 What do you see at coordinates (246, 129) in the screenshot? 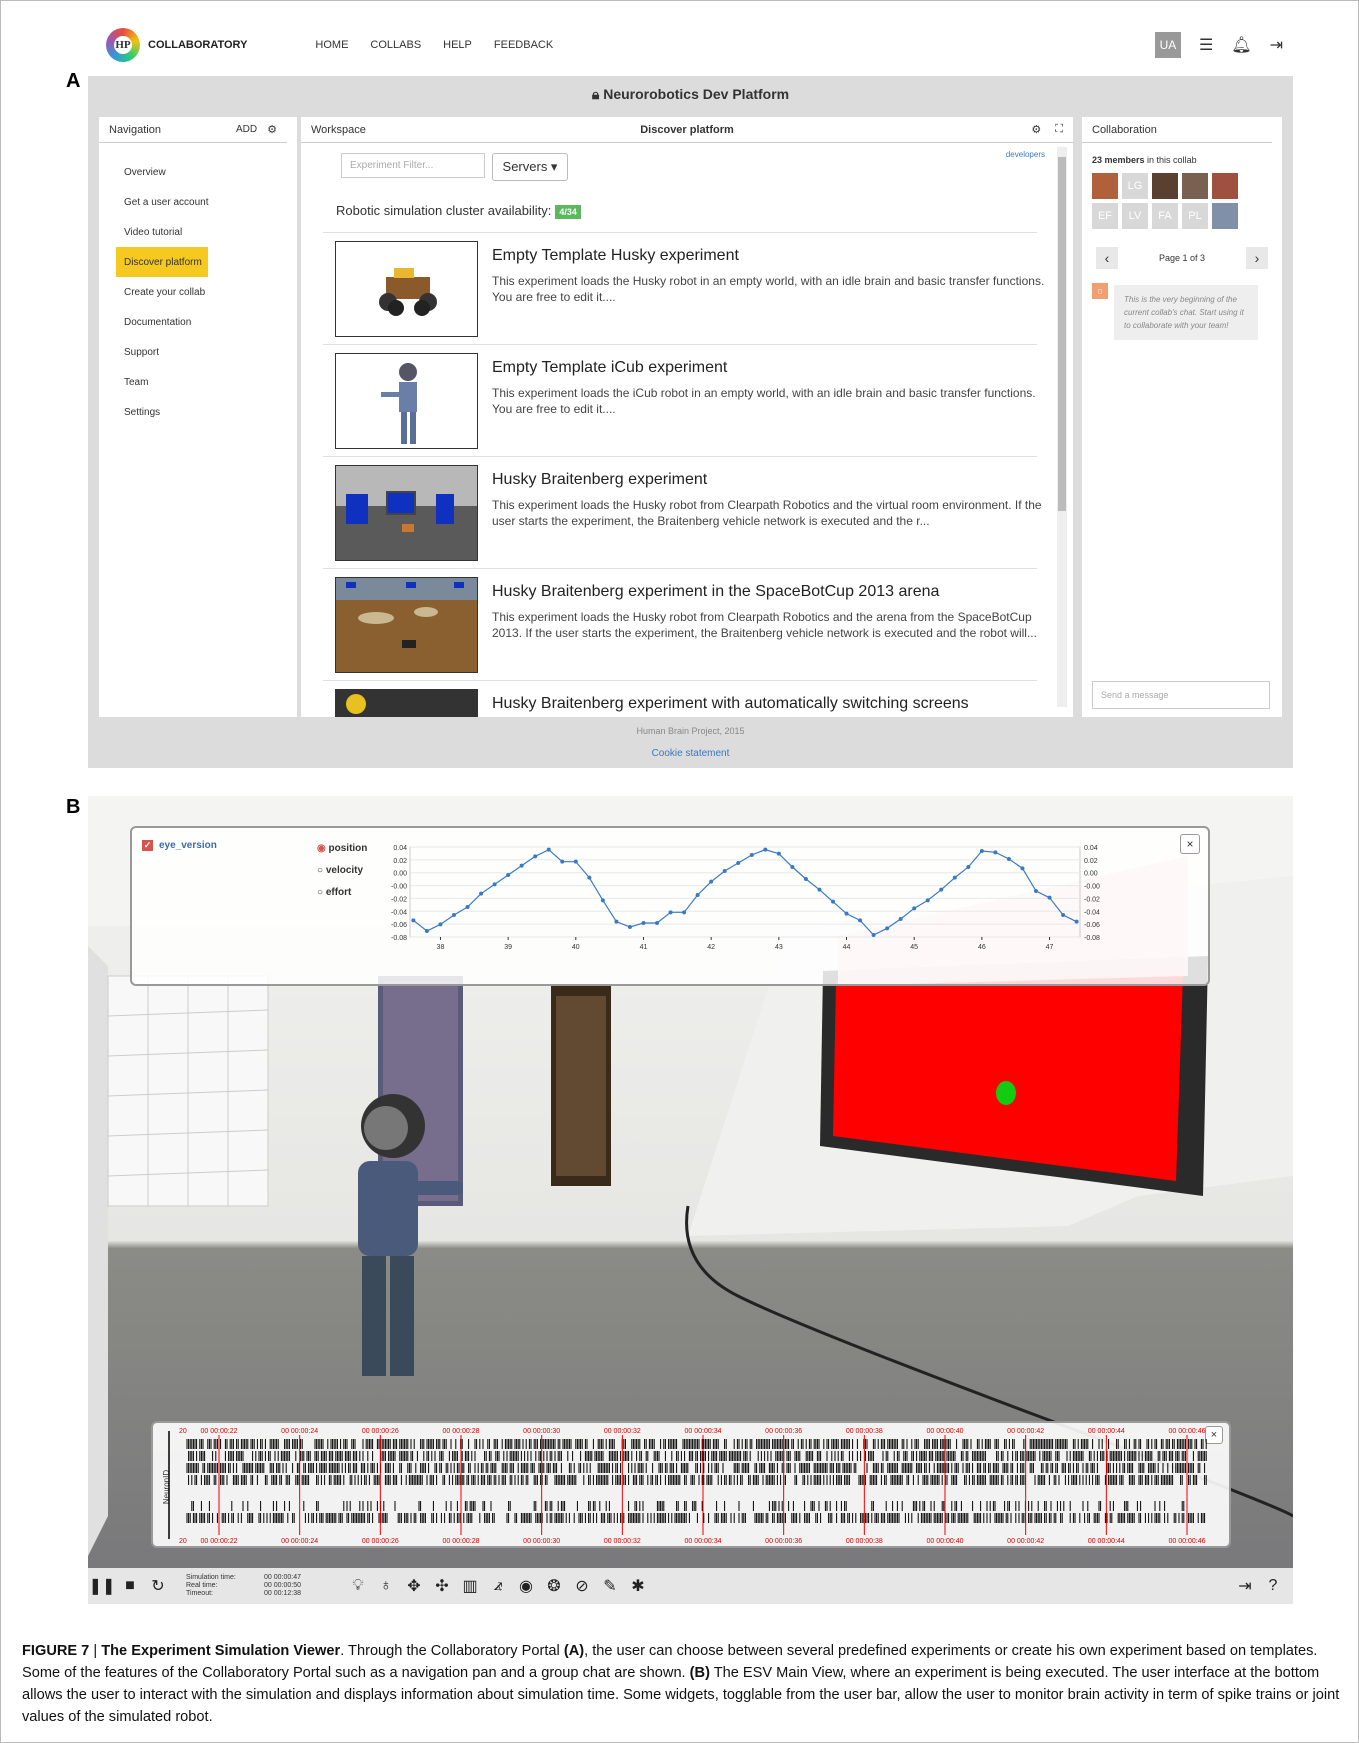
I see `add-button: ADD` at bounding box center [246, 129].